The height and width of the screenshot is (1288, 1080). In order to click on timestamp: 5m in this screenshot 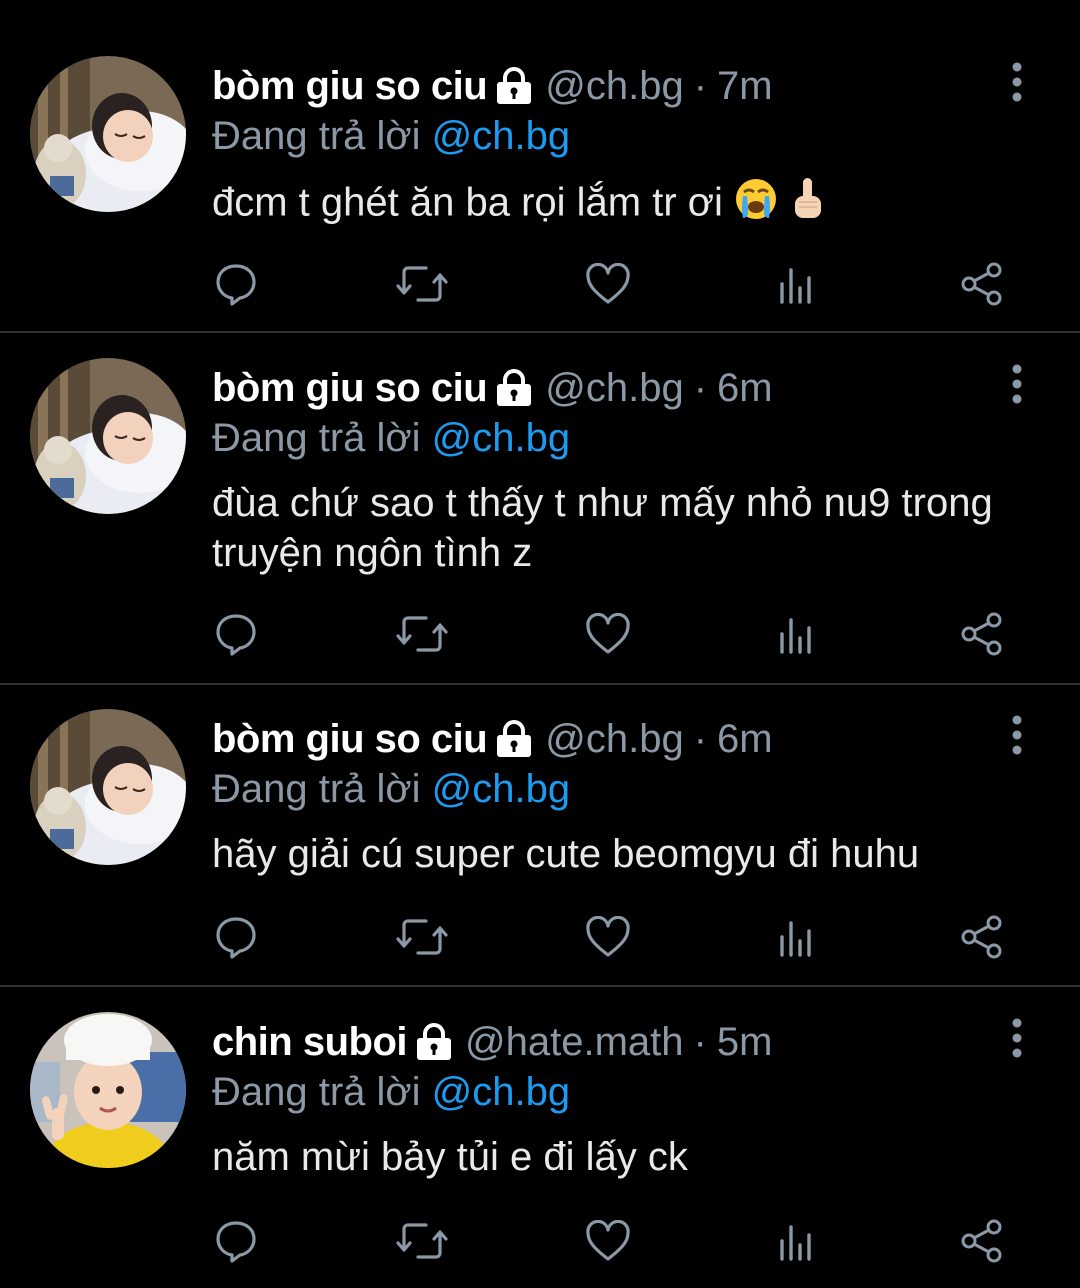, I will do `click(745, 1042)`.